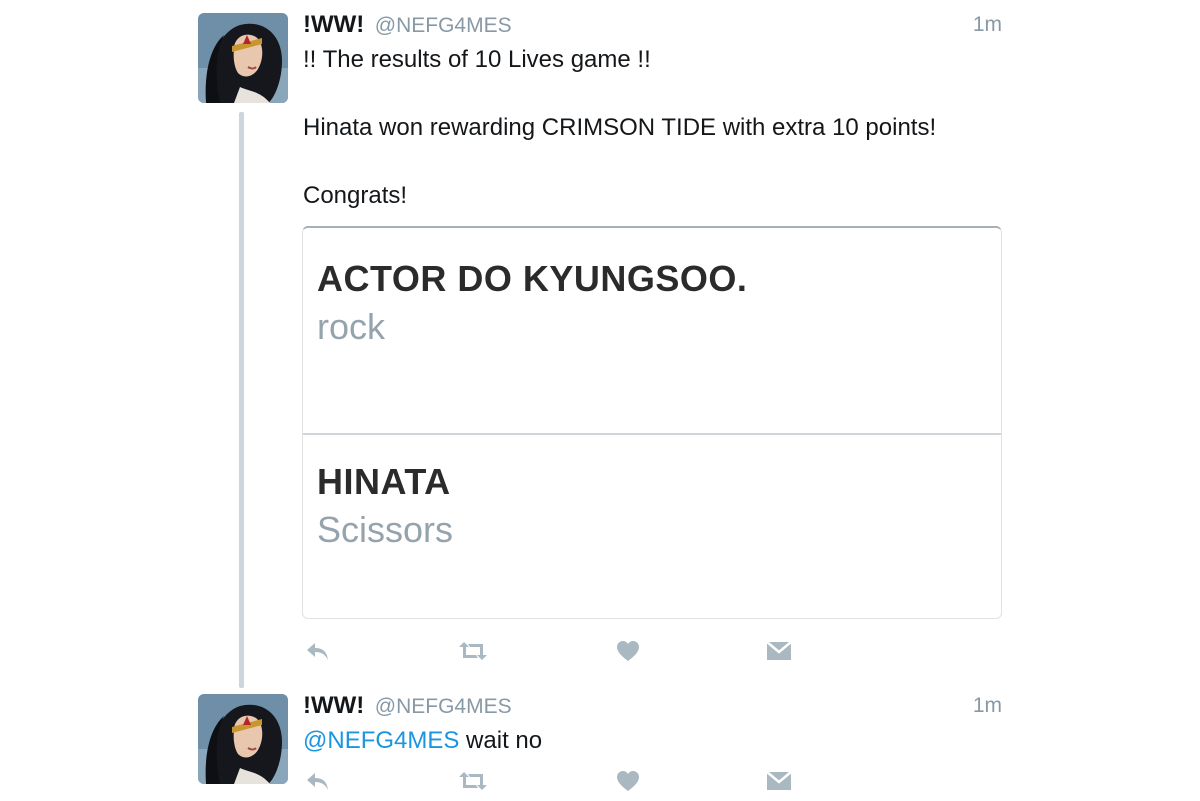 The image size is (1200, 801). I want to click on tweet-text-line: Congrats!, so click(355, 195).